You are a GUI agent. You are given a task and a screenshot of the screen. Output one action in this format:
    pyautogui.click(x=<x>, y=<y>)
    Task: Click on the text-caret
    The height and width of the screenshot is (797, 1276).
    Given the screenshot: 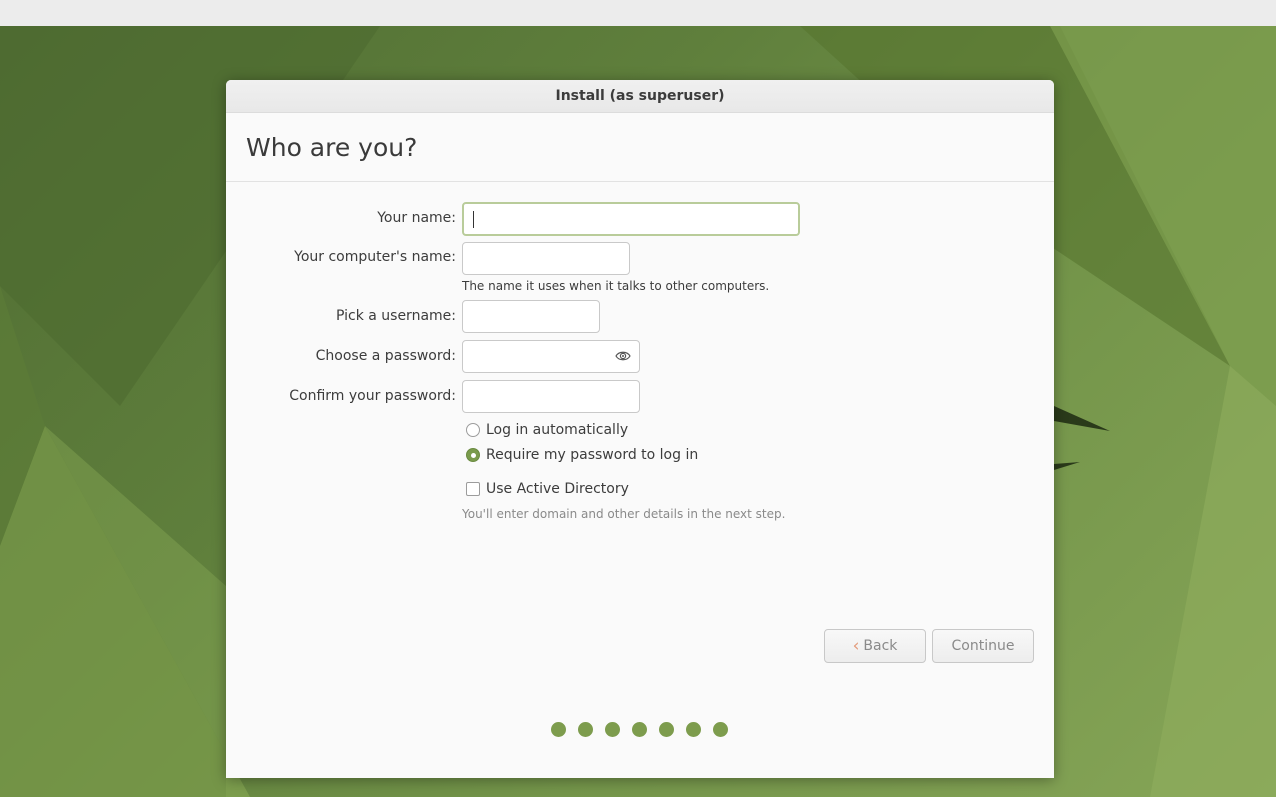 What is the action you would take?
    pyautogui.click(x=473, y=219)
    